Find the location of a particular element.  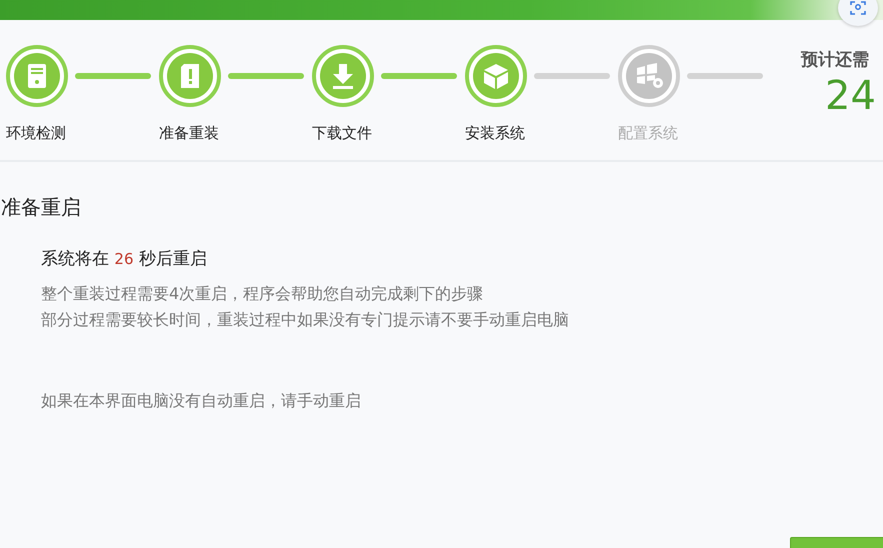

manual-restart-text: 如果在本界面电脑没有自动重启，请手动重启 is located at coordinates (201, 401).